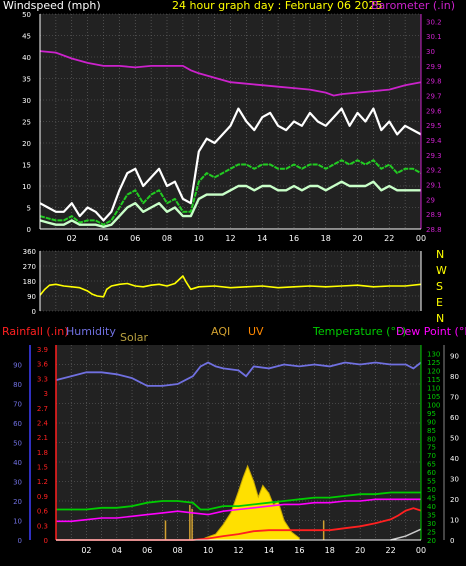 The image size is (466, 566). What do you see at coordinates (26, 166) in the screenshot?
I see `chart1-left-tick-label: 15` at bounding box center [26, 166].